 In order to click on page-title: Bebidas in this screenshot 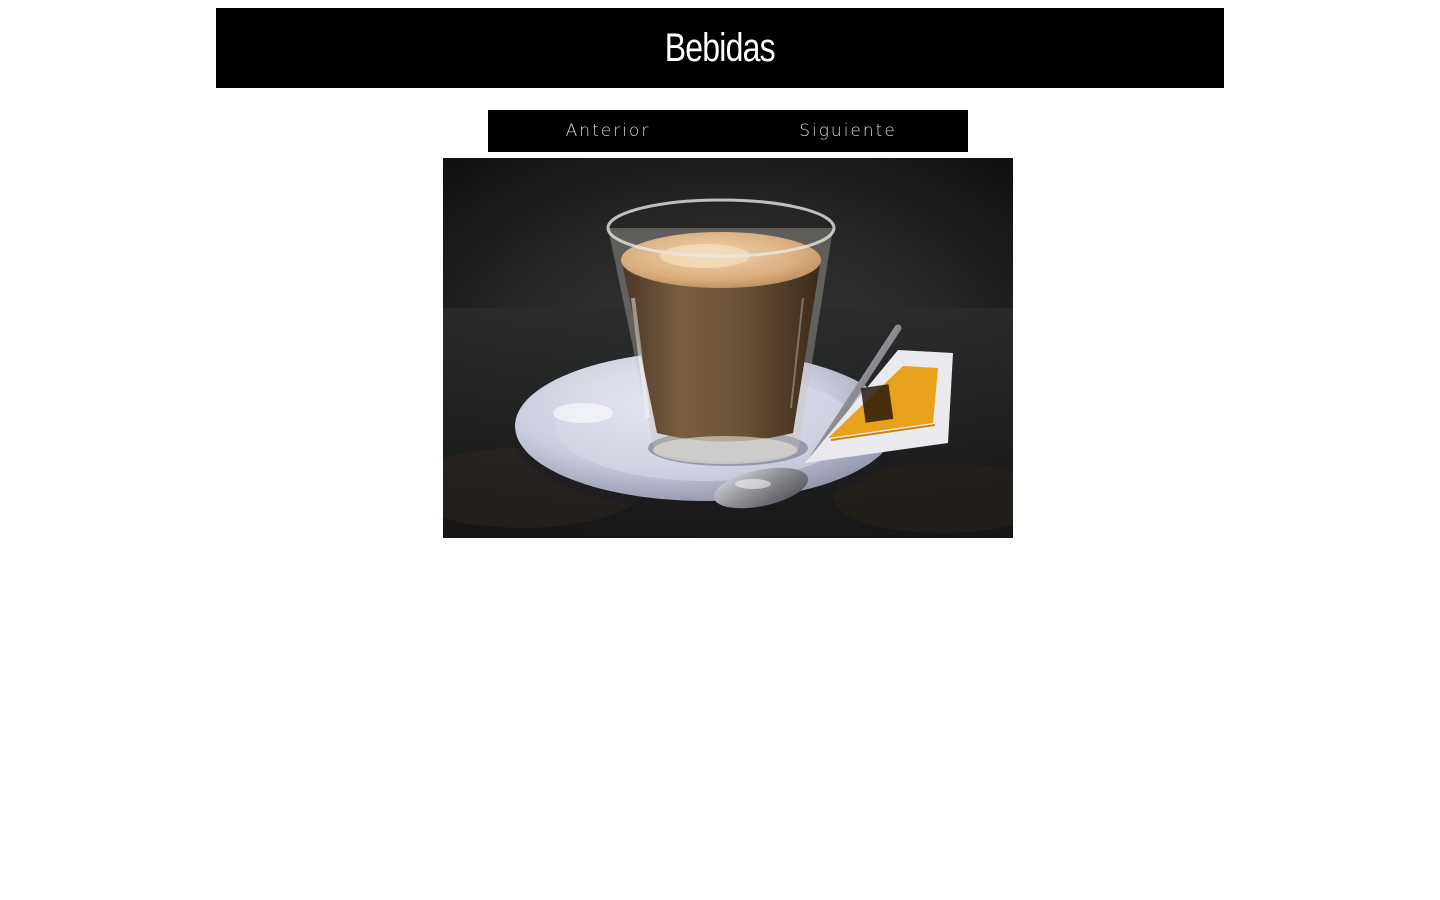, I will do `click(720, 48)`.